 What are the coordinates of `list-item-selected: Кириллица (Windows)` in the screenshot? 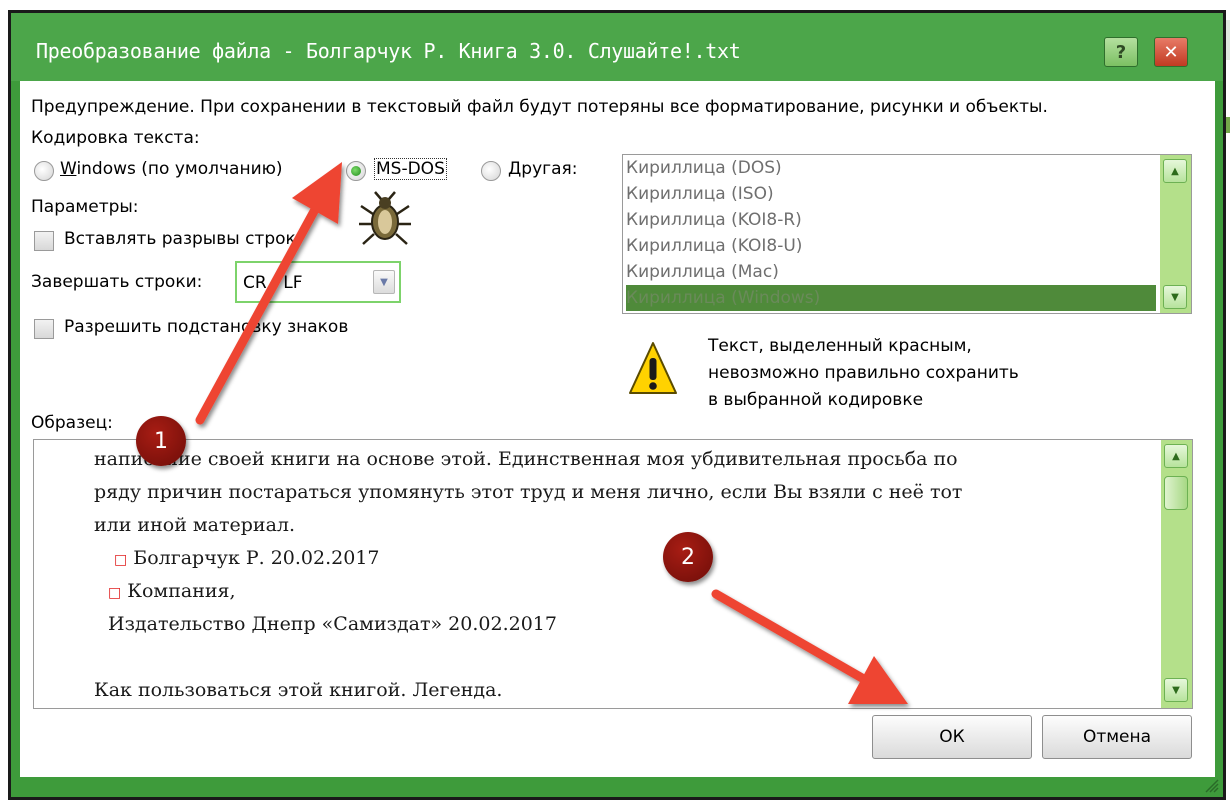 It's located at (891, 298).